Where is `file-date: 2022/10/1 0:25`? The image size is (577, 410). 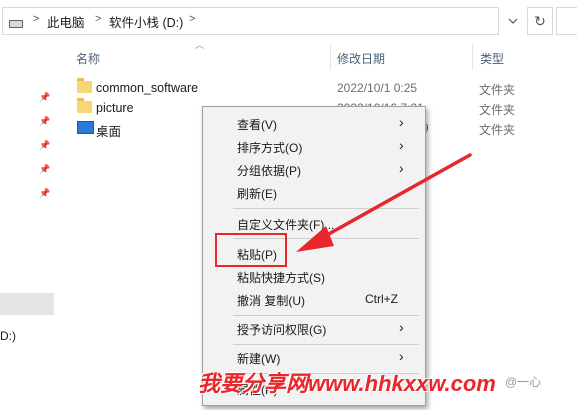 file-date: 2022/10/1 0:25 is located at coordinates (377, 88).